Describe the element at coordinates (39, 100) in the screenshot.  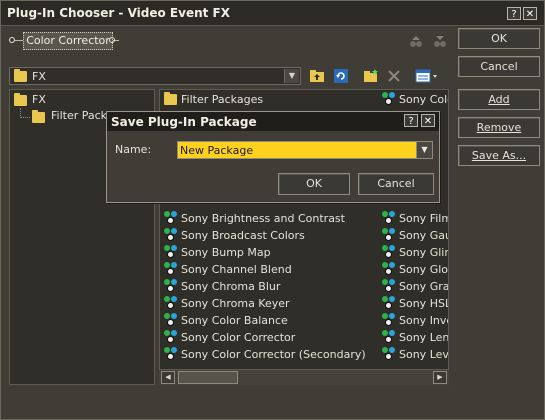
I see `tree-item-fx: FX` at that location.